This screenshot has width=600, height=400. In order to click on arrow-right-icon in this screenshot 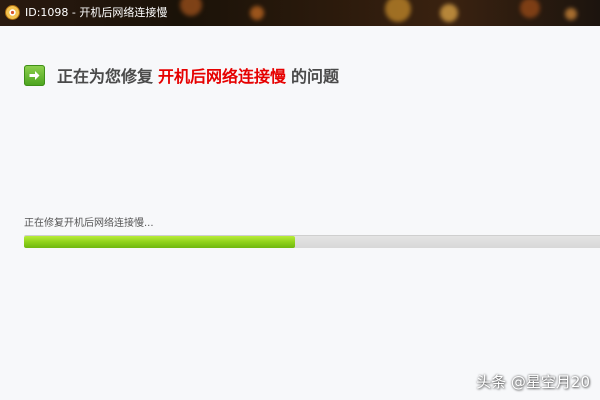, I will do `click(34, 75)`.